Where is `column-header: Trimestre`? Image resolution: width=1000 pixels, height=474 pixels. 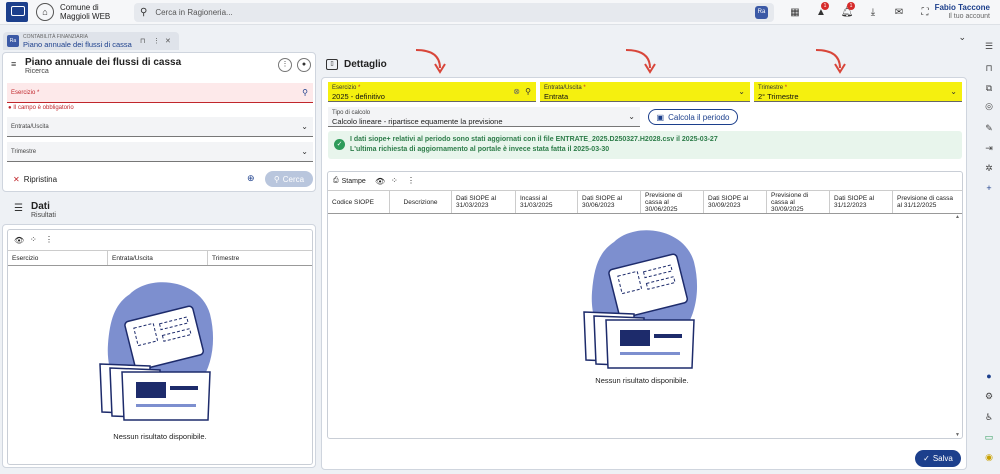 column-header: Trimestre is located at coordinates (260, 258).